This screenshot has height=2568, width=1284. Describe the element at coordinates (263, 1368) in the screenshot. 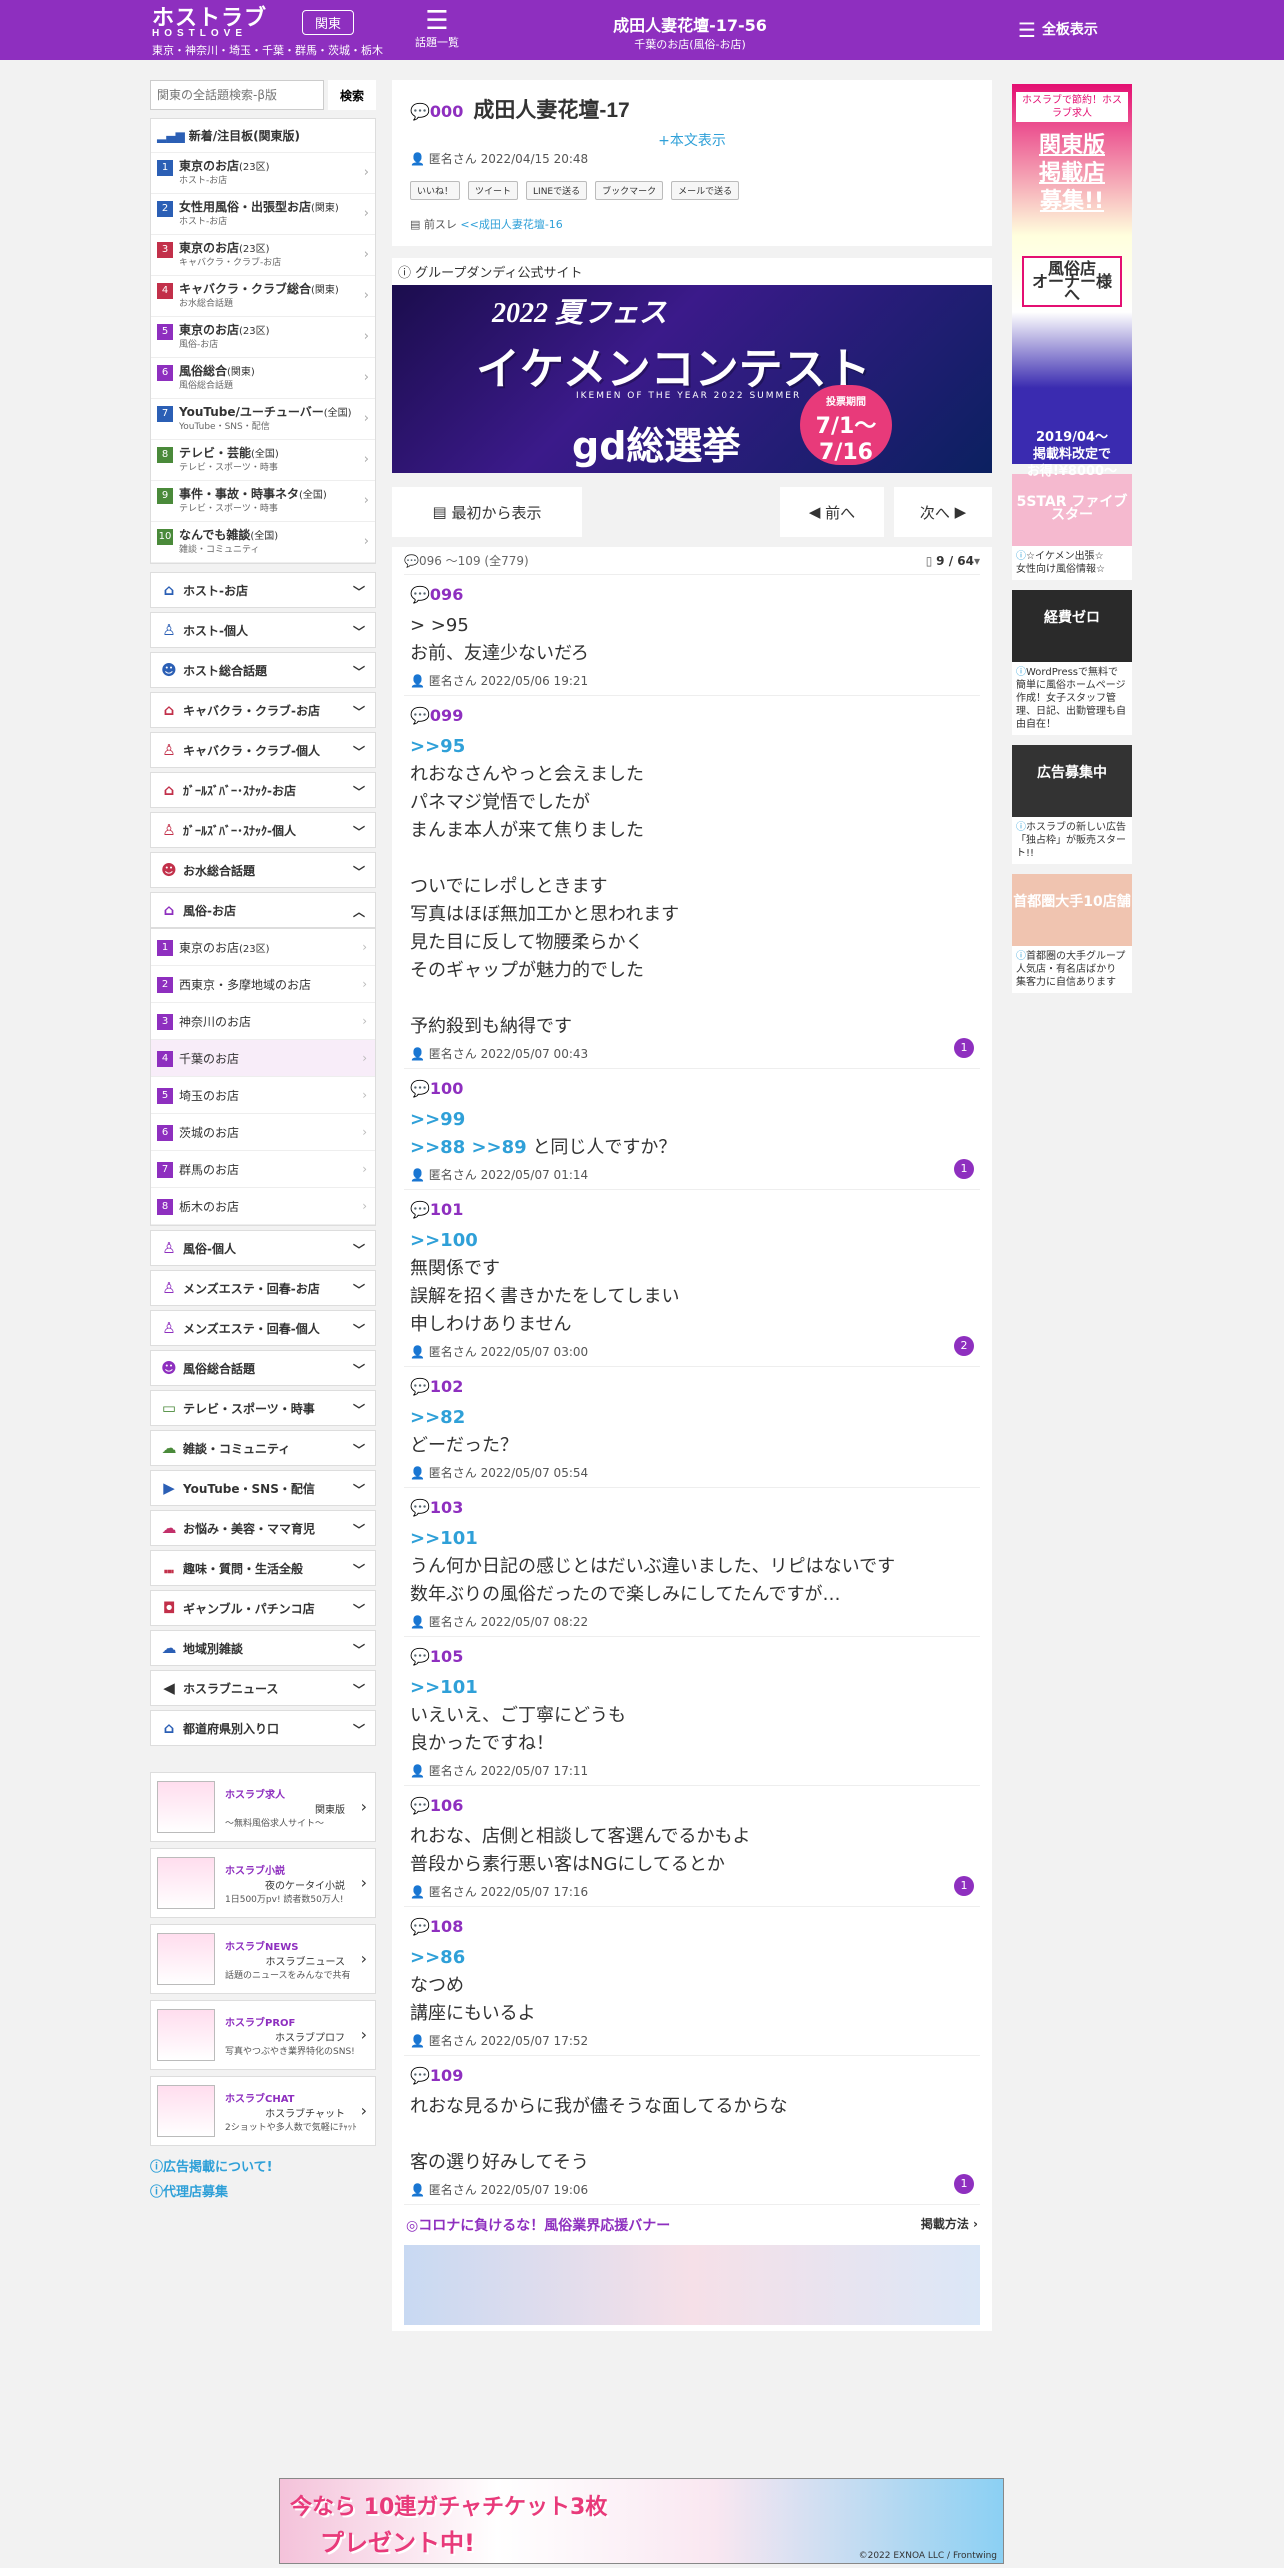

I see `category-item: ☻ 風俗総合話題 ﹀` at that location.